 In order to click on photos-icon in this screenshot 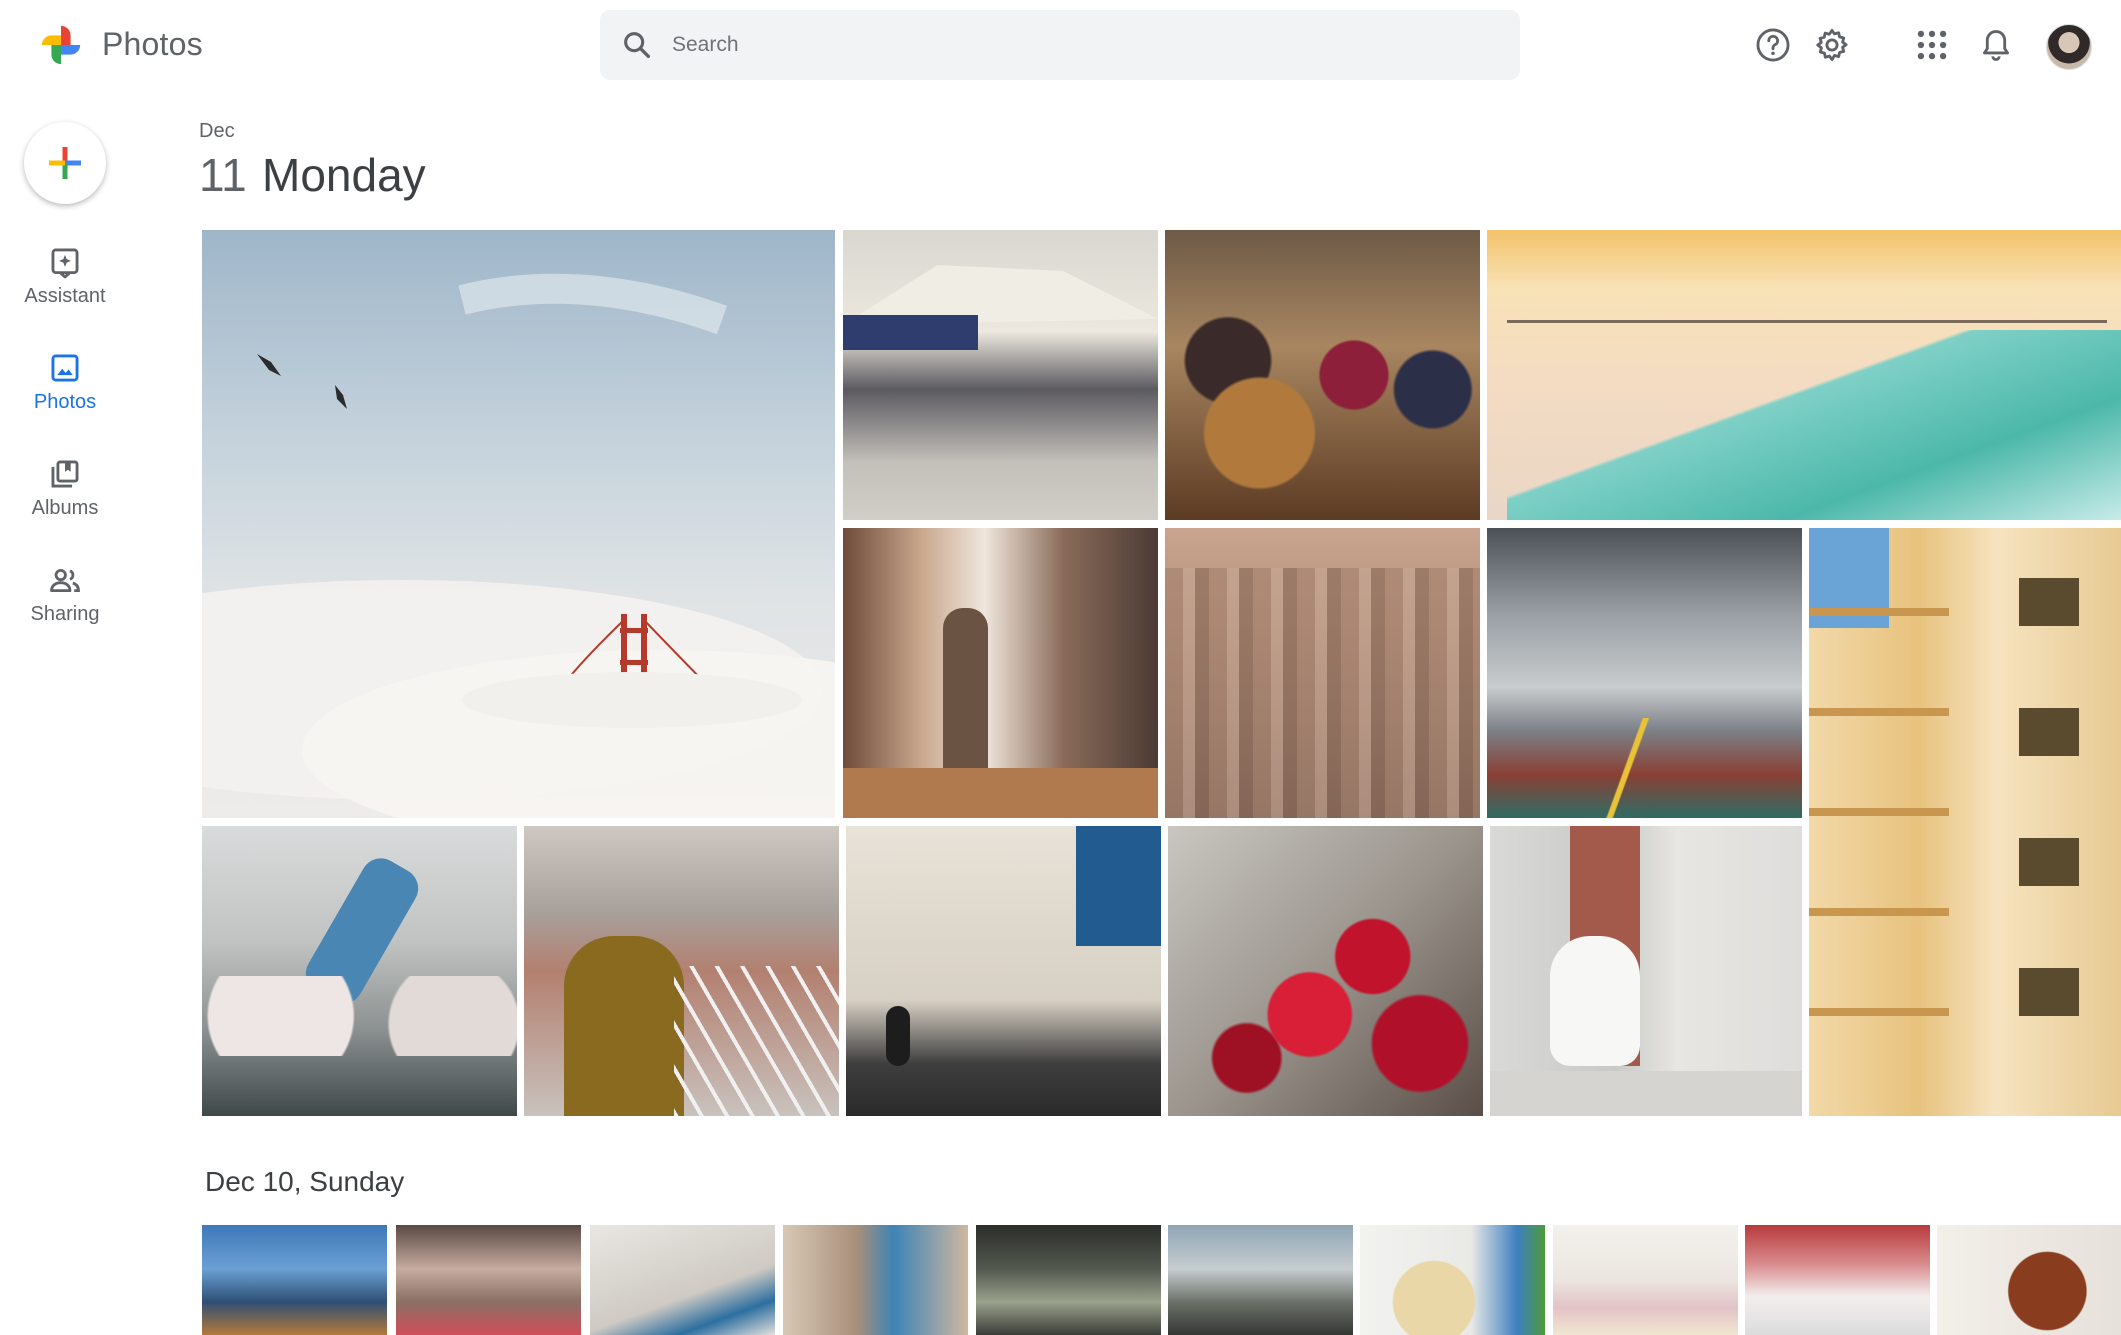, I will do `click(65, 368)`.